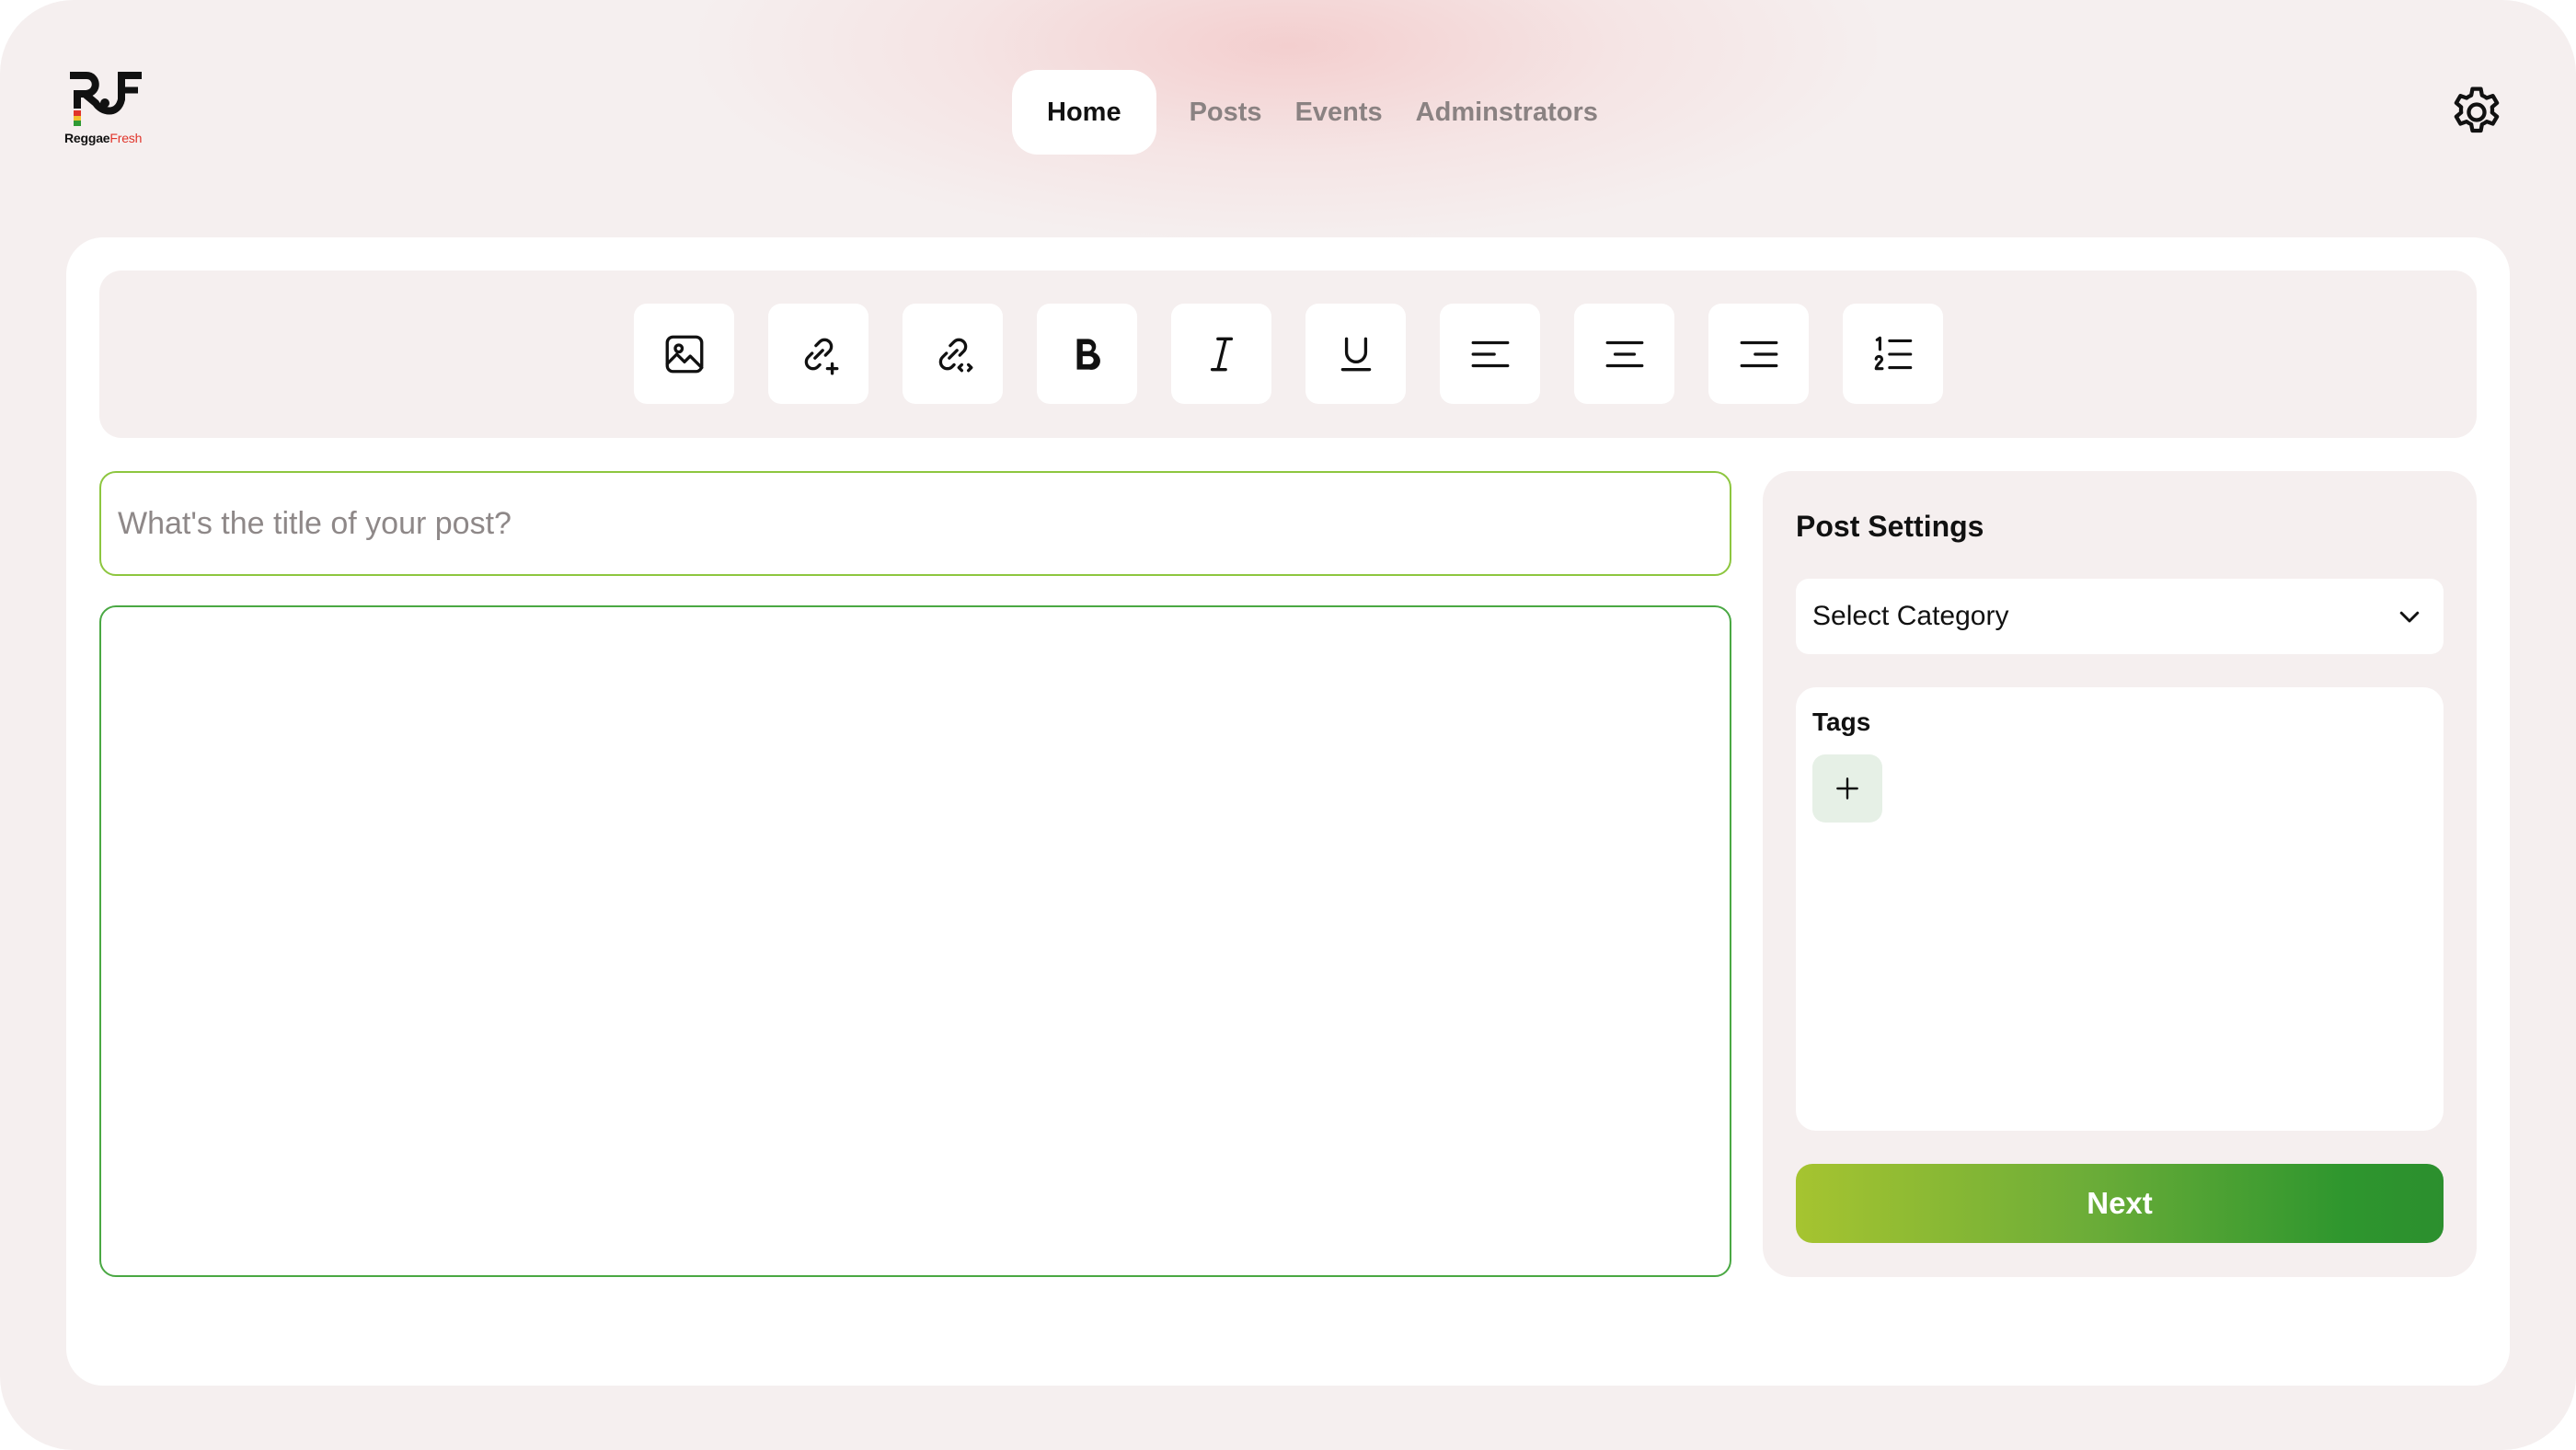 This screenshot has height=1450, width=2576. I want to click on brand-name: ReggaeFresh, so click(103, 138).